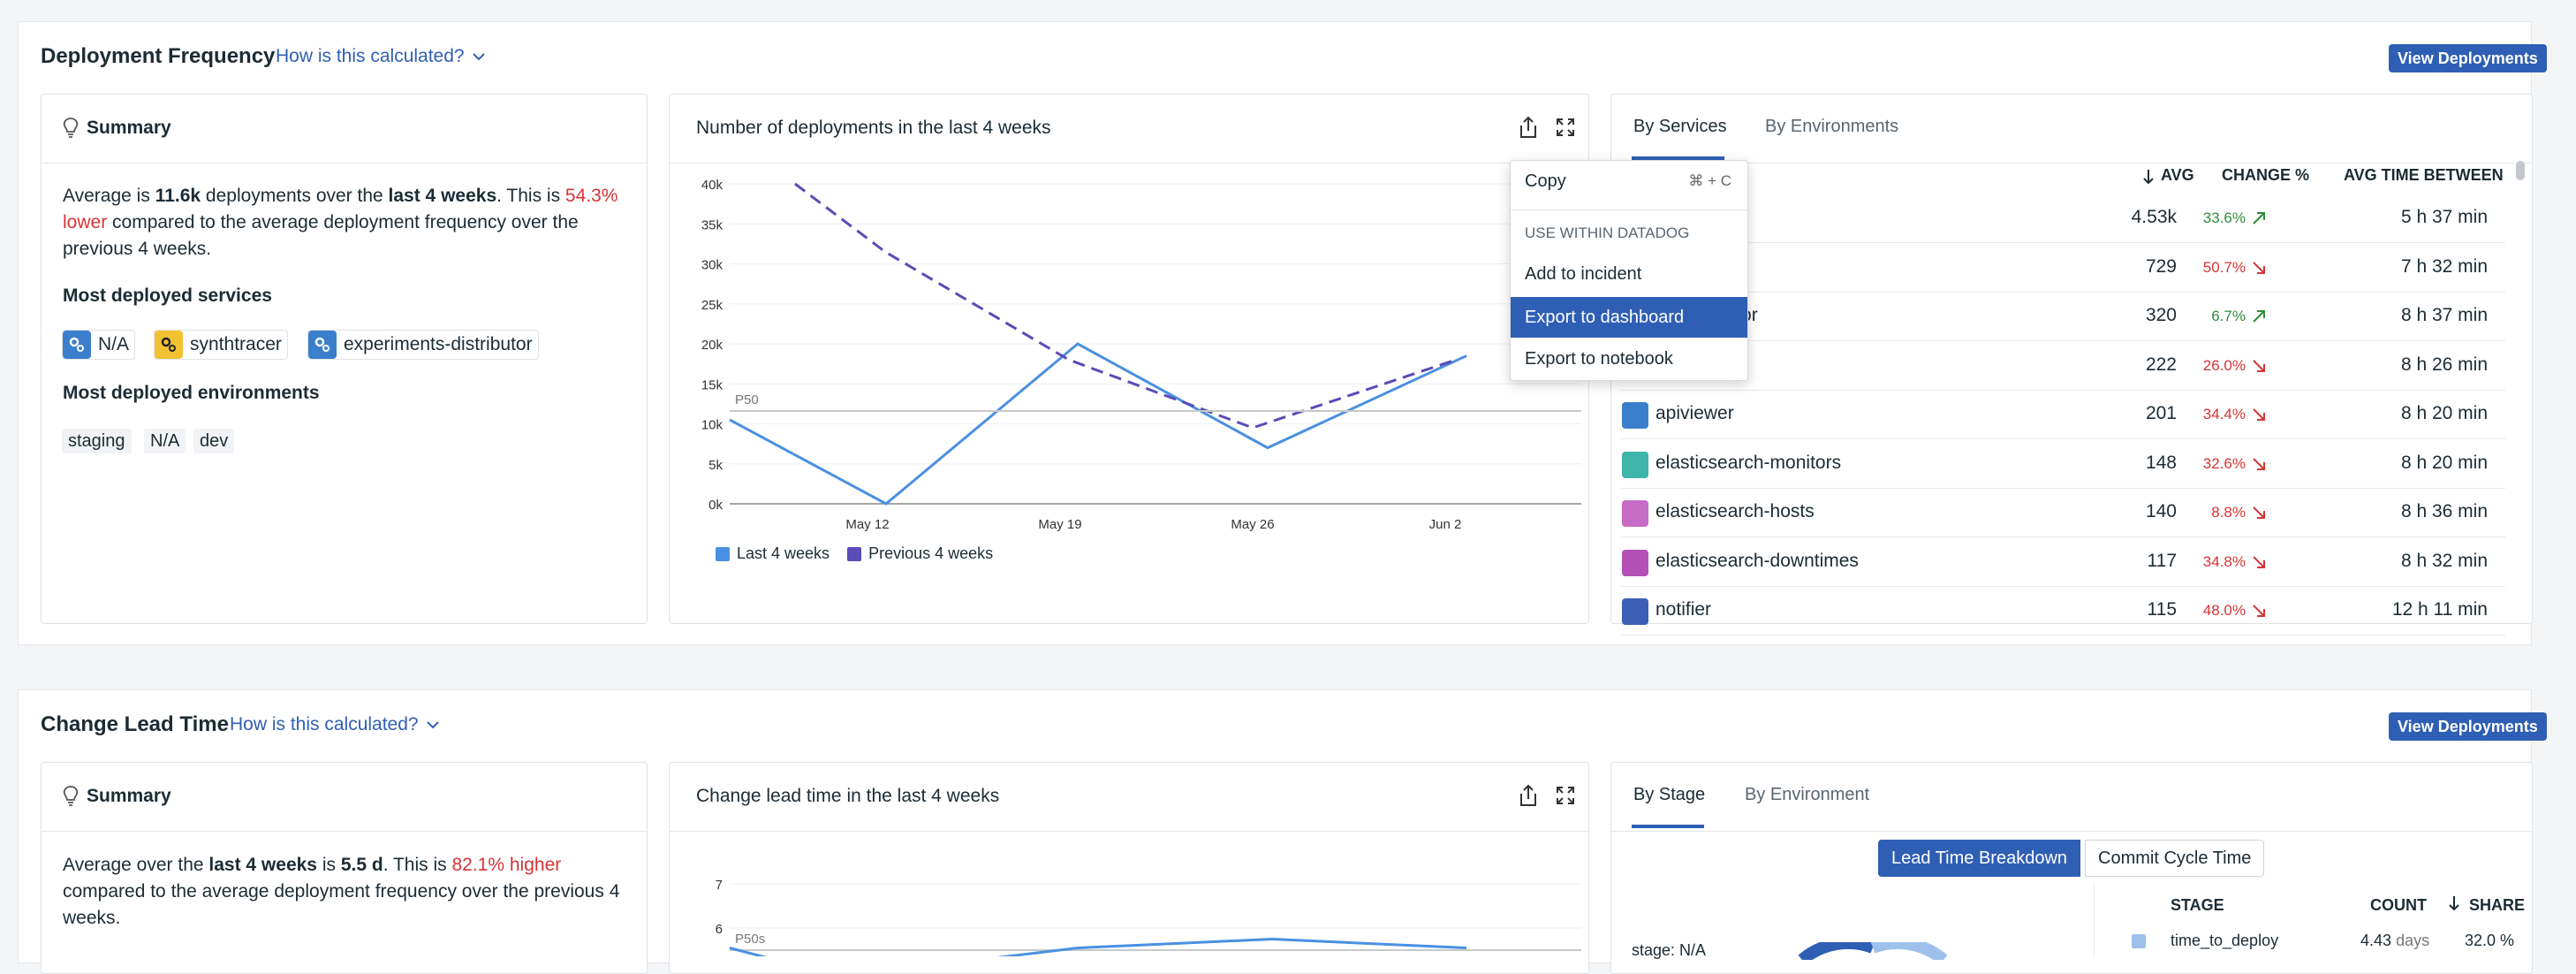  What do you see at coordinates (1148, 917) in the screenshot?
I see `lead-time-line-chart: 567P50s` at bounding box center [1148, 917].